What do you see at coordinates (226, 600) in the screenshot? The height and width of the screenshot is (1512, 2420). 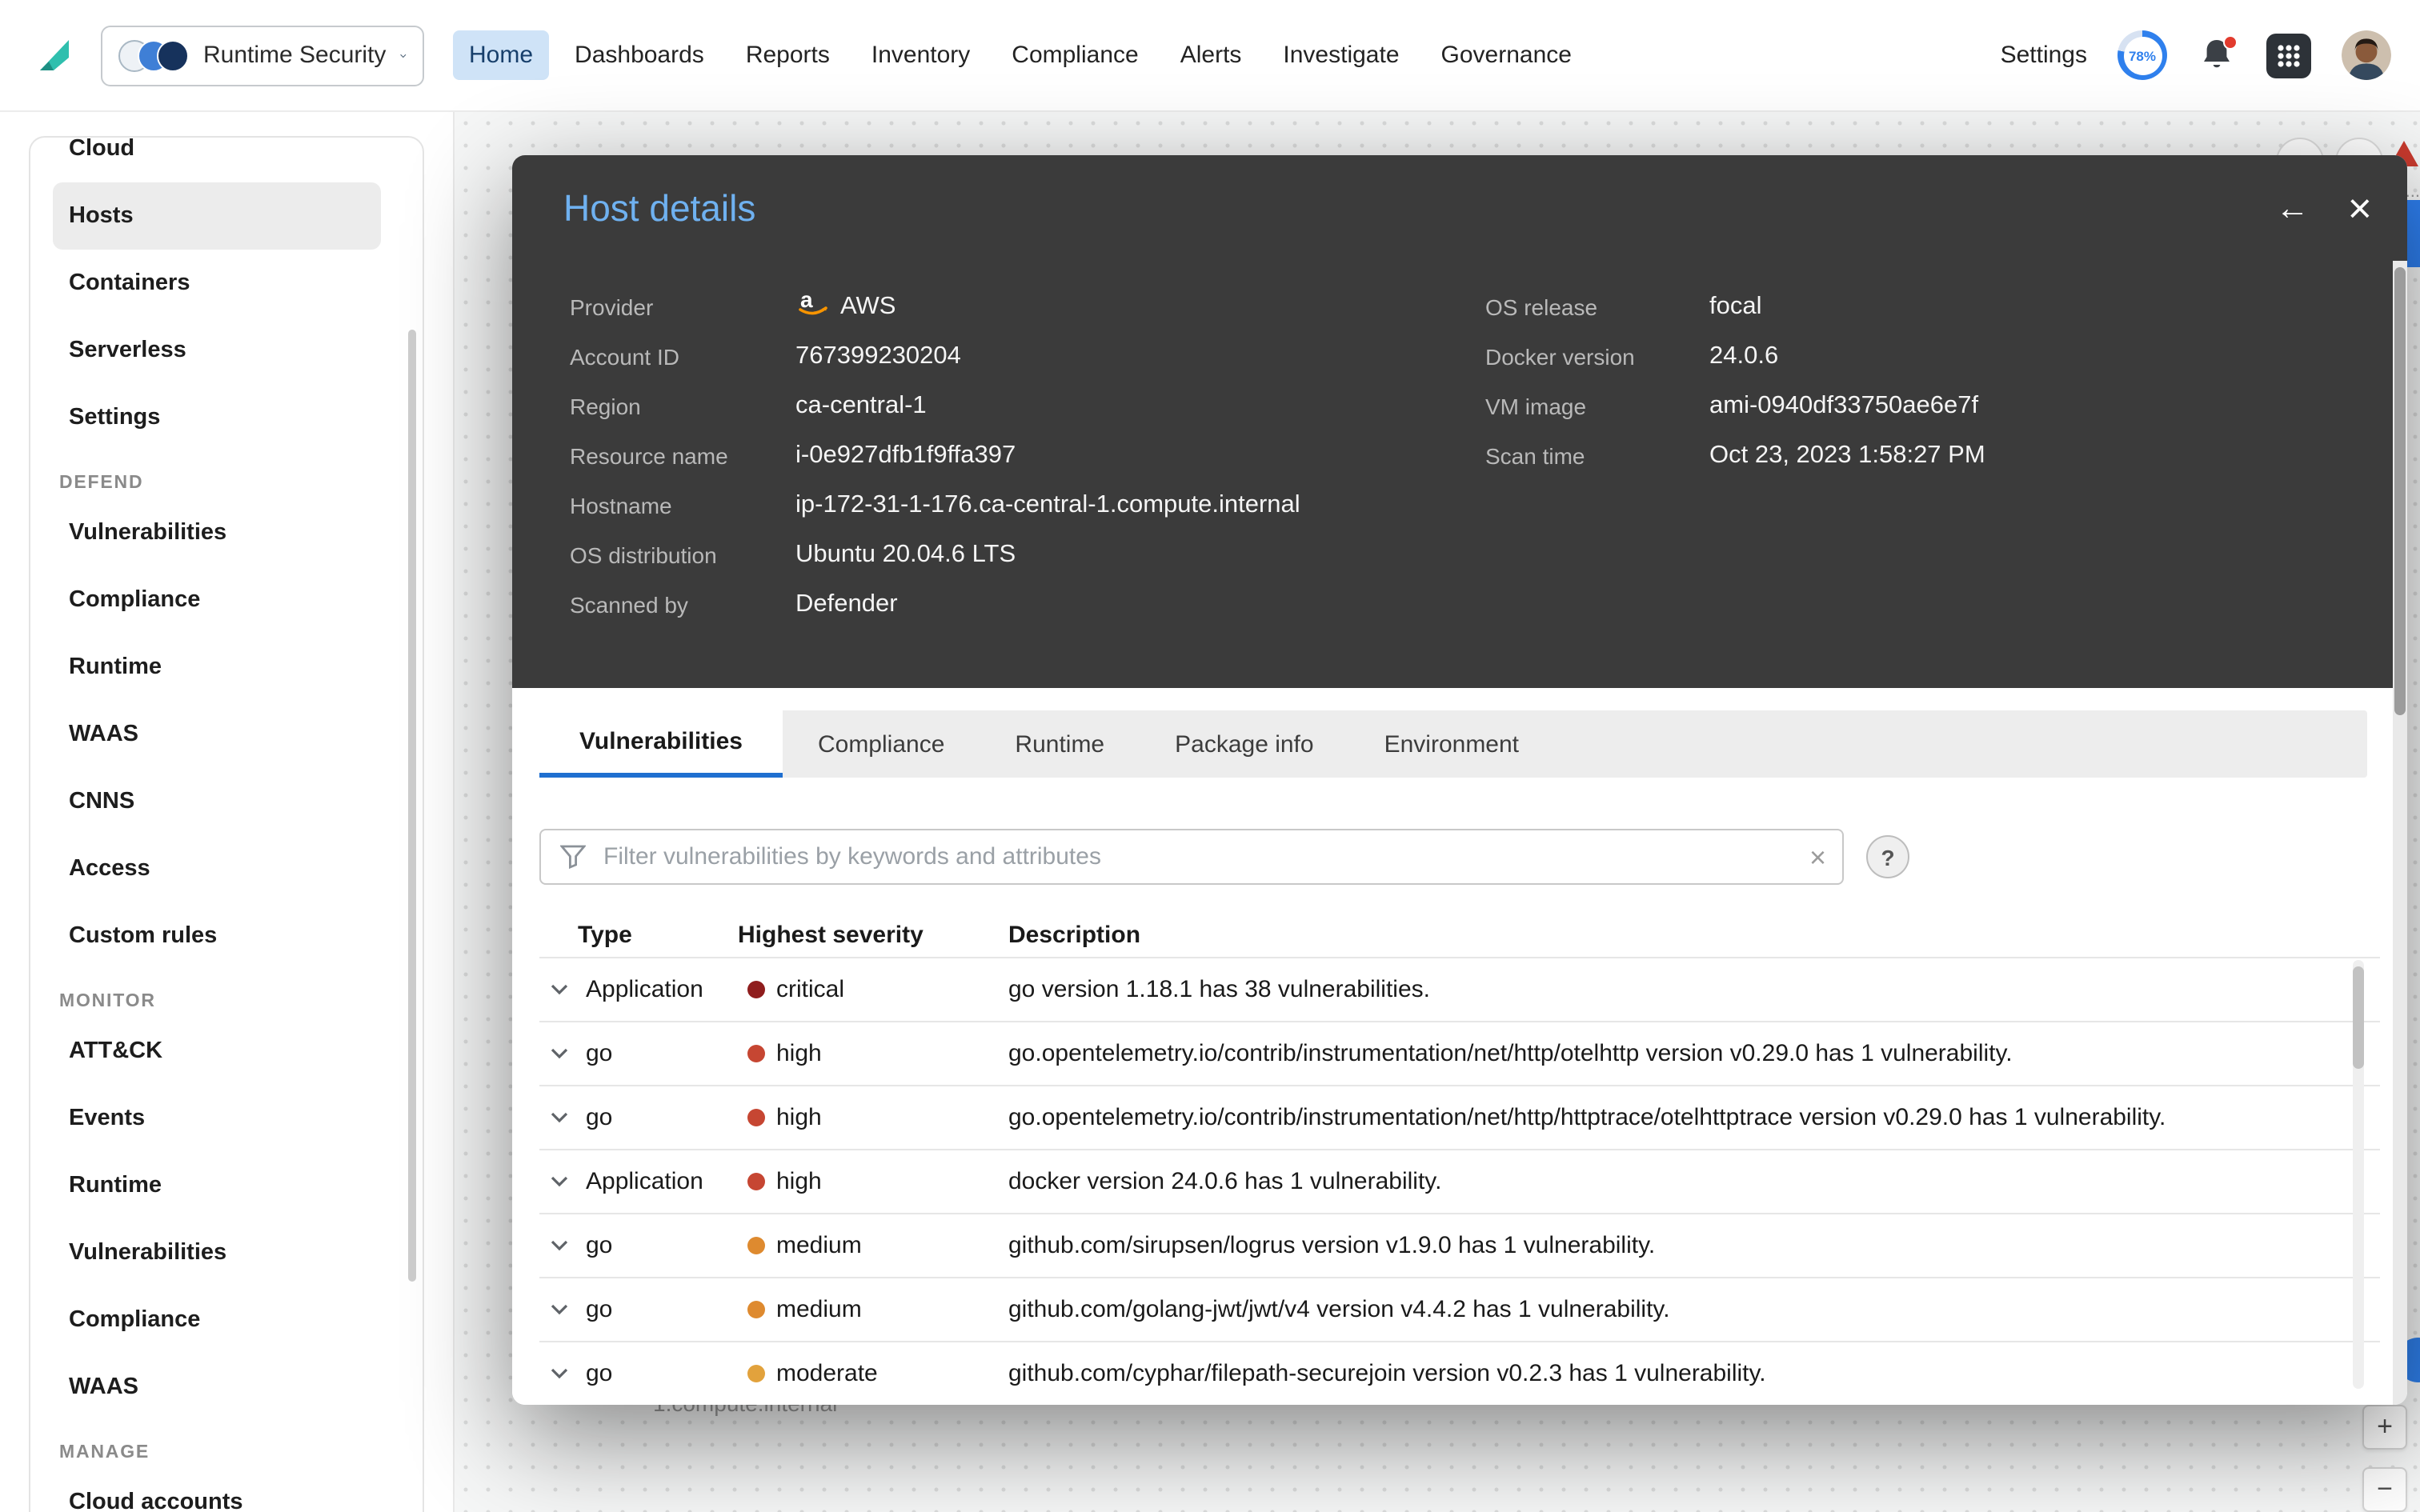 I see `sidebar-item-compliance: Compliance` at bounding box center [226, 600].